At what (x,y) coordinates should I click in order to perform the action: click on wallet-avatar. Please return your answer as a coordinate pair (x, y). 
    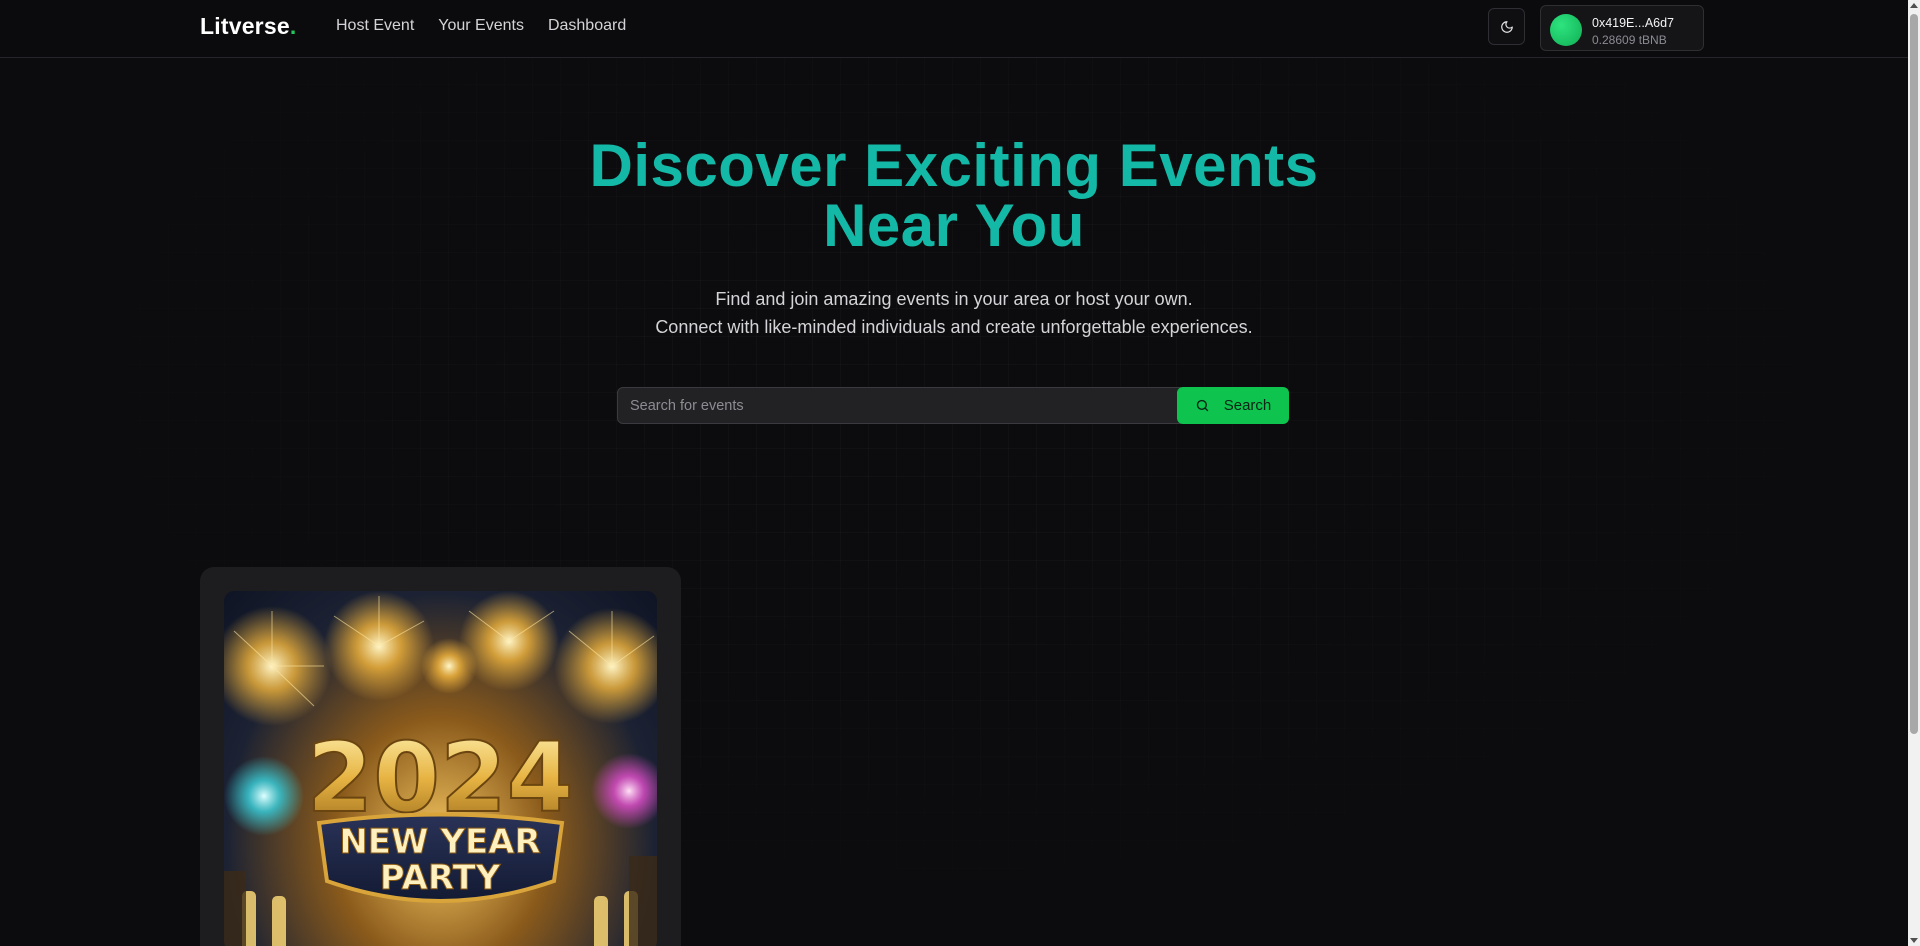
    Looking at the image, I should click on (1566, 30).